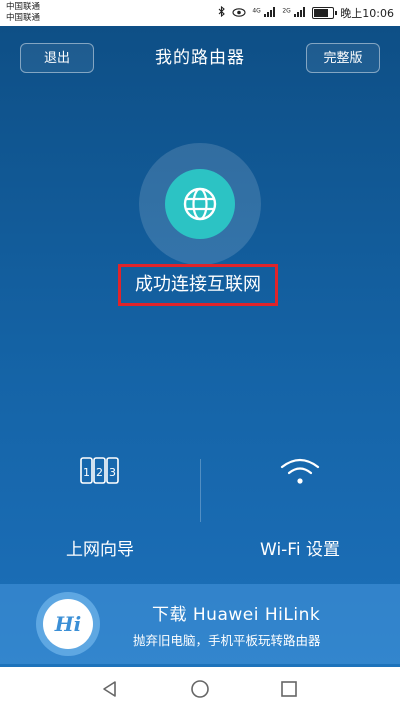  What do you see at coordinates (236, 615) in the screenshot?
I see `banner-title: 下载 Huawei HiLink` at bounding box center [236, 615].